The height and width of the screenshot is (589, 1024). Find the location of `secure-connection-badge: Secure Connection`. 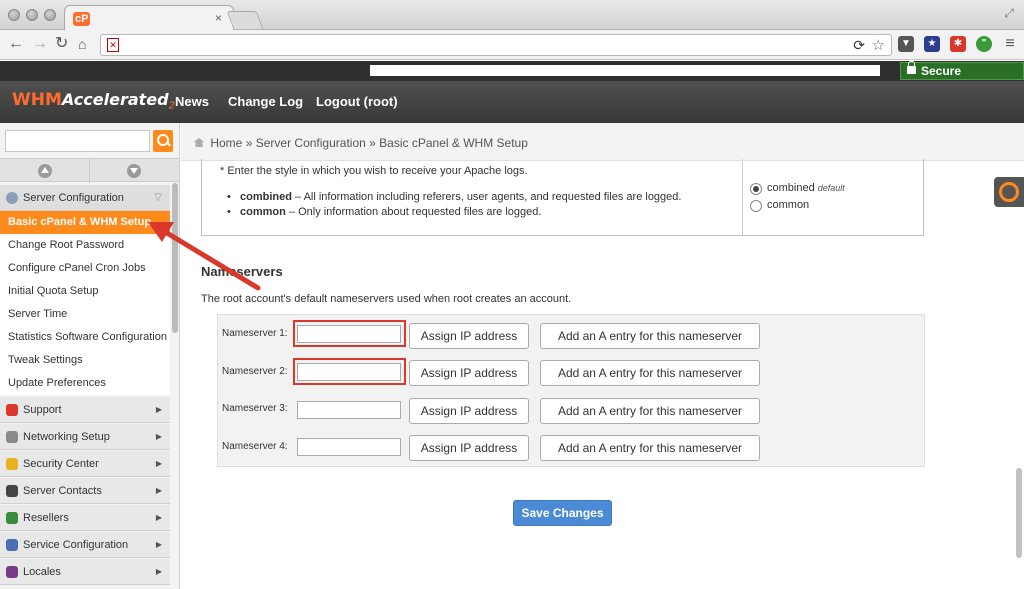

secure-connection-badge: Secure Connection is located at coordinates (962, 77).